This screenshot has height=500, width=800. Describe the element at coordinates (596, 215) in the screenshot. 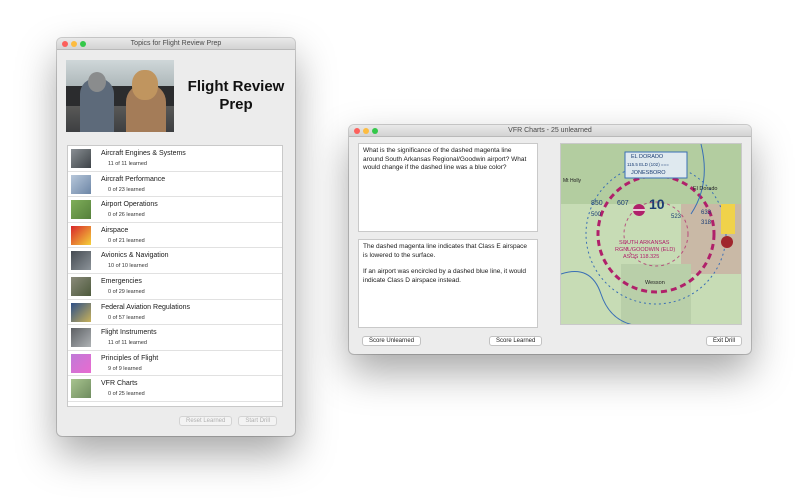

I see `chart-num-500: 500` at that location.